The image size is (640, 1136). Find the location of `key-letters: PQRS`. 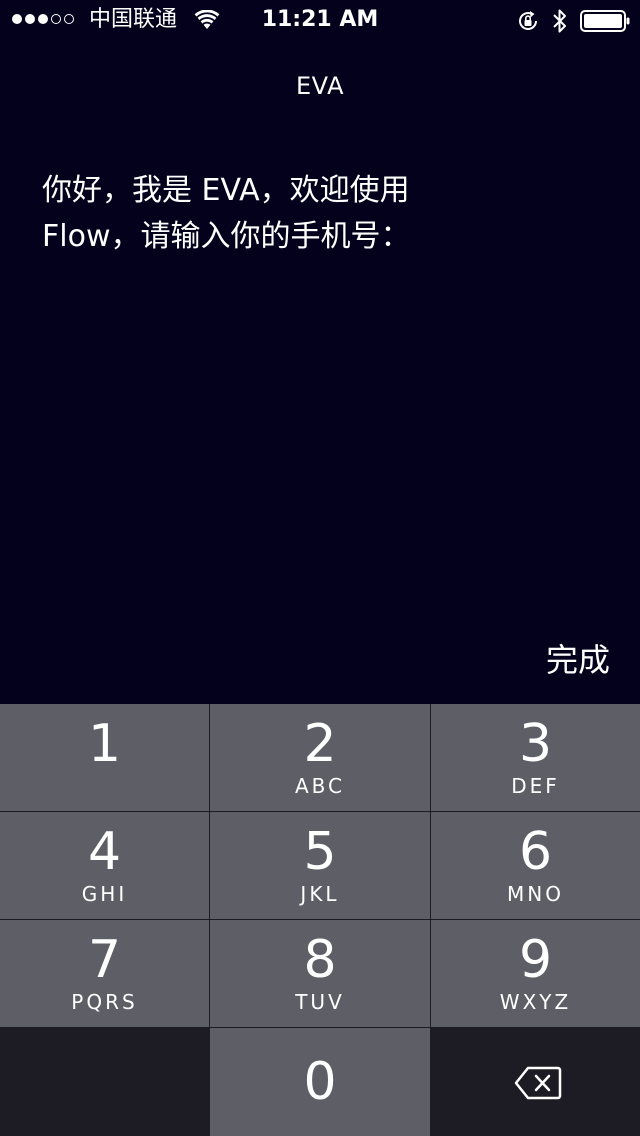

key-letters: PQRS is located at coordinates (104, 1002).